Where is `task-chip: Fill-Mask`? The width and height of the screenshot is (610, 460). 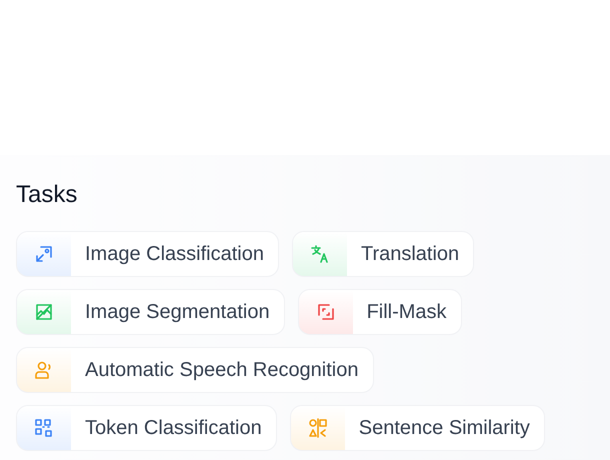 task-chip: Fill-Mask is located at coordinates (380, 312).